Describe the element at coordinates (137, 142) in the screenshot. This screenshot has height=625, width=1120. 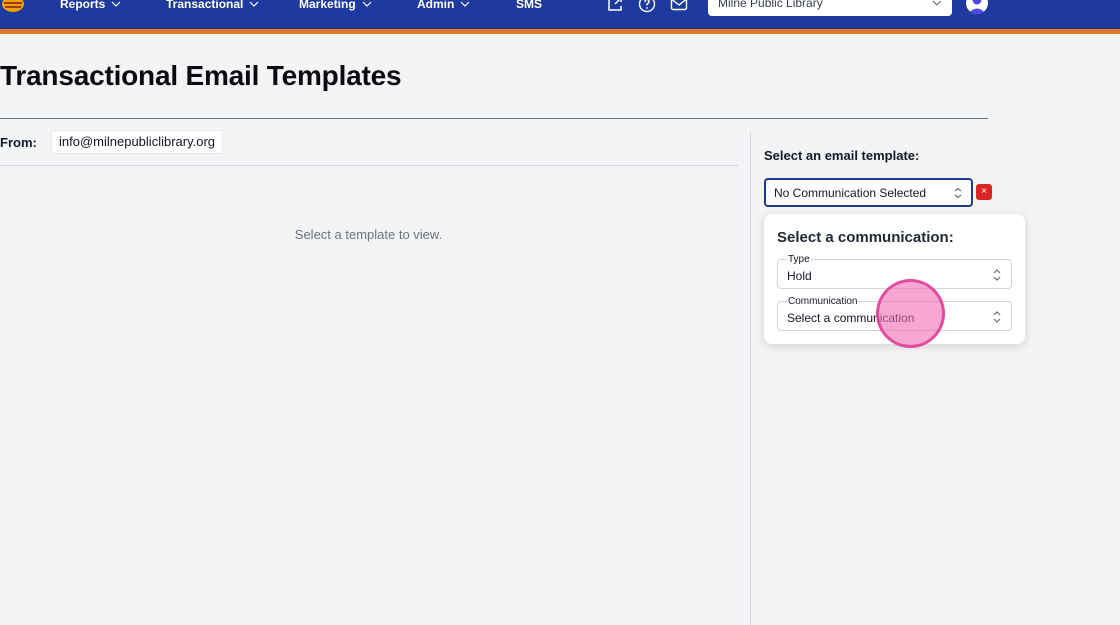
I see `from-address: info@milnepubliclibrary.org` at that location.